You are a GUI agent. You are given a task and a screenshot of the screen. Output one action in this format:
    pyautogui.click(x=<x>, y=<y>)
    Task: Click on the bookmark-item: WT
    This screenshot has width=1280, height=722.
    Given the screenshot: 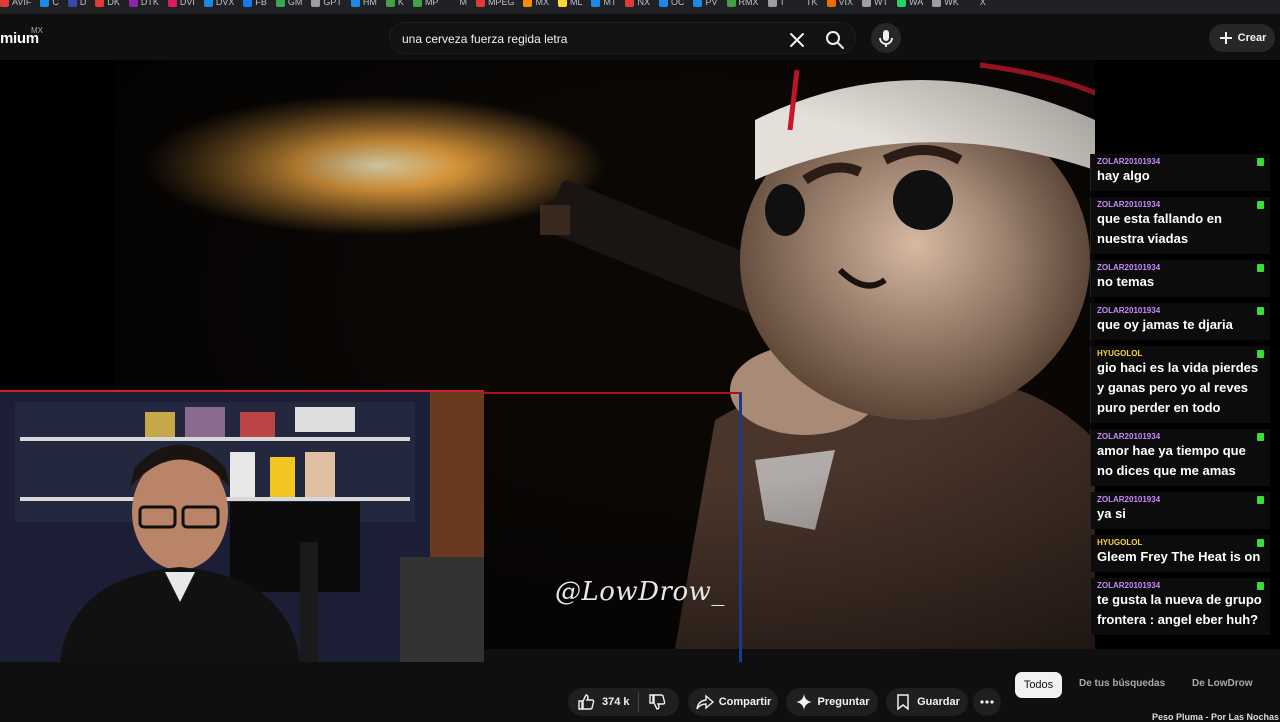 What is the action you would take?
    pyautogui.click(x=879, y=3)
    